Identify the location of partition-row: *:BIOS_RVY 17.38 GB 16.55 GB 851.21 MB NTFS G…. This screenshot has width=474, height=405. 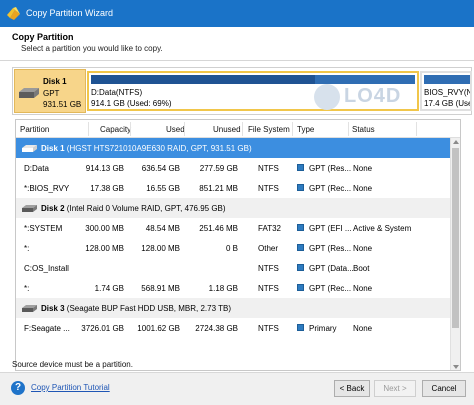
(234, 188).